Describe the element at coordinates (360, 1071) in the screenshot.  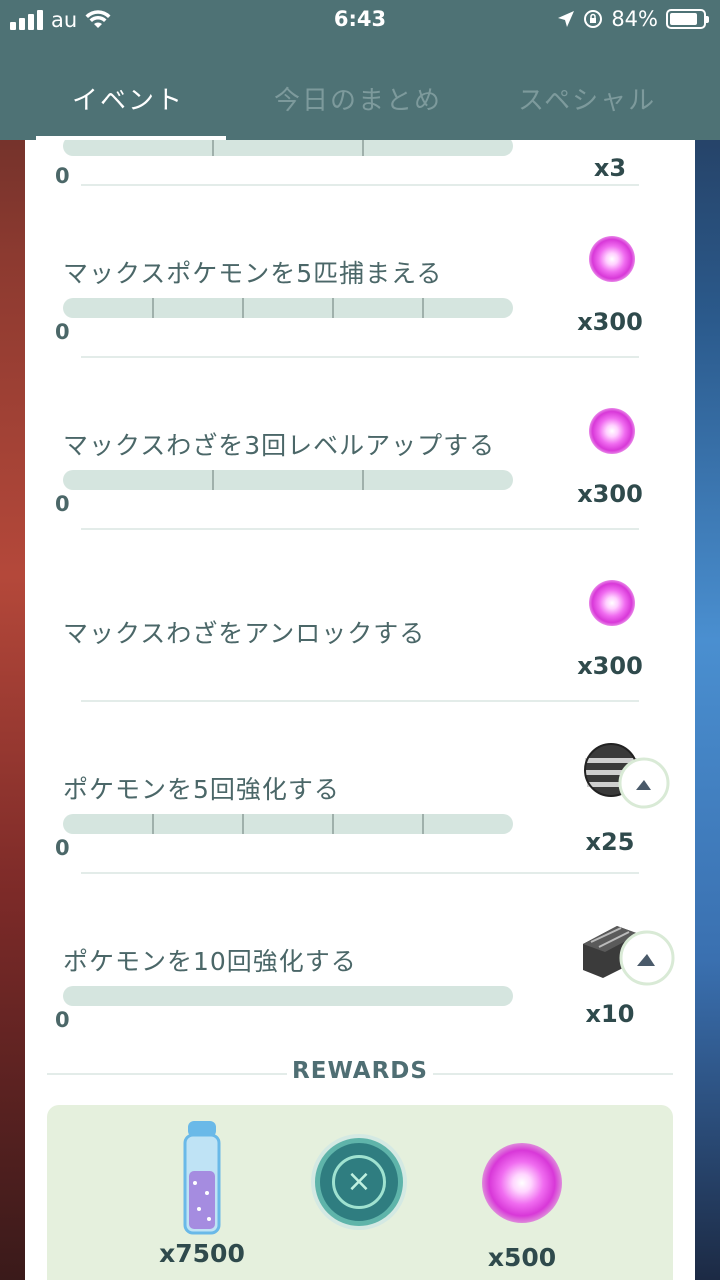
I see `rewards-title: REWARDS` at that location.